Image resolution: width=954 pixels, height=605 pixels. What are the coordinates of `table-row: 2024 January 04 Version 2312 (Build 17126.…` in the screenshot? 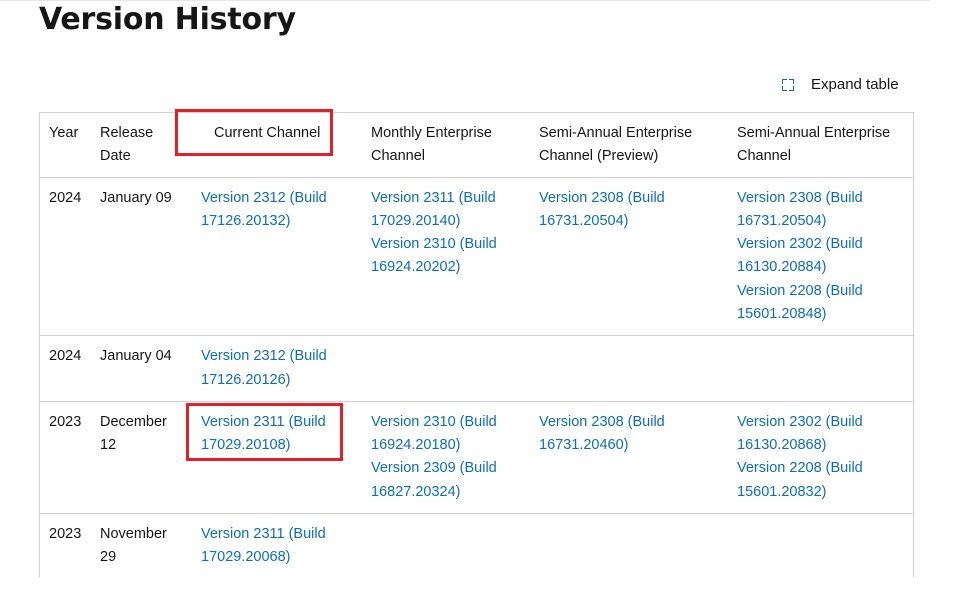 It's located at (476, 369).